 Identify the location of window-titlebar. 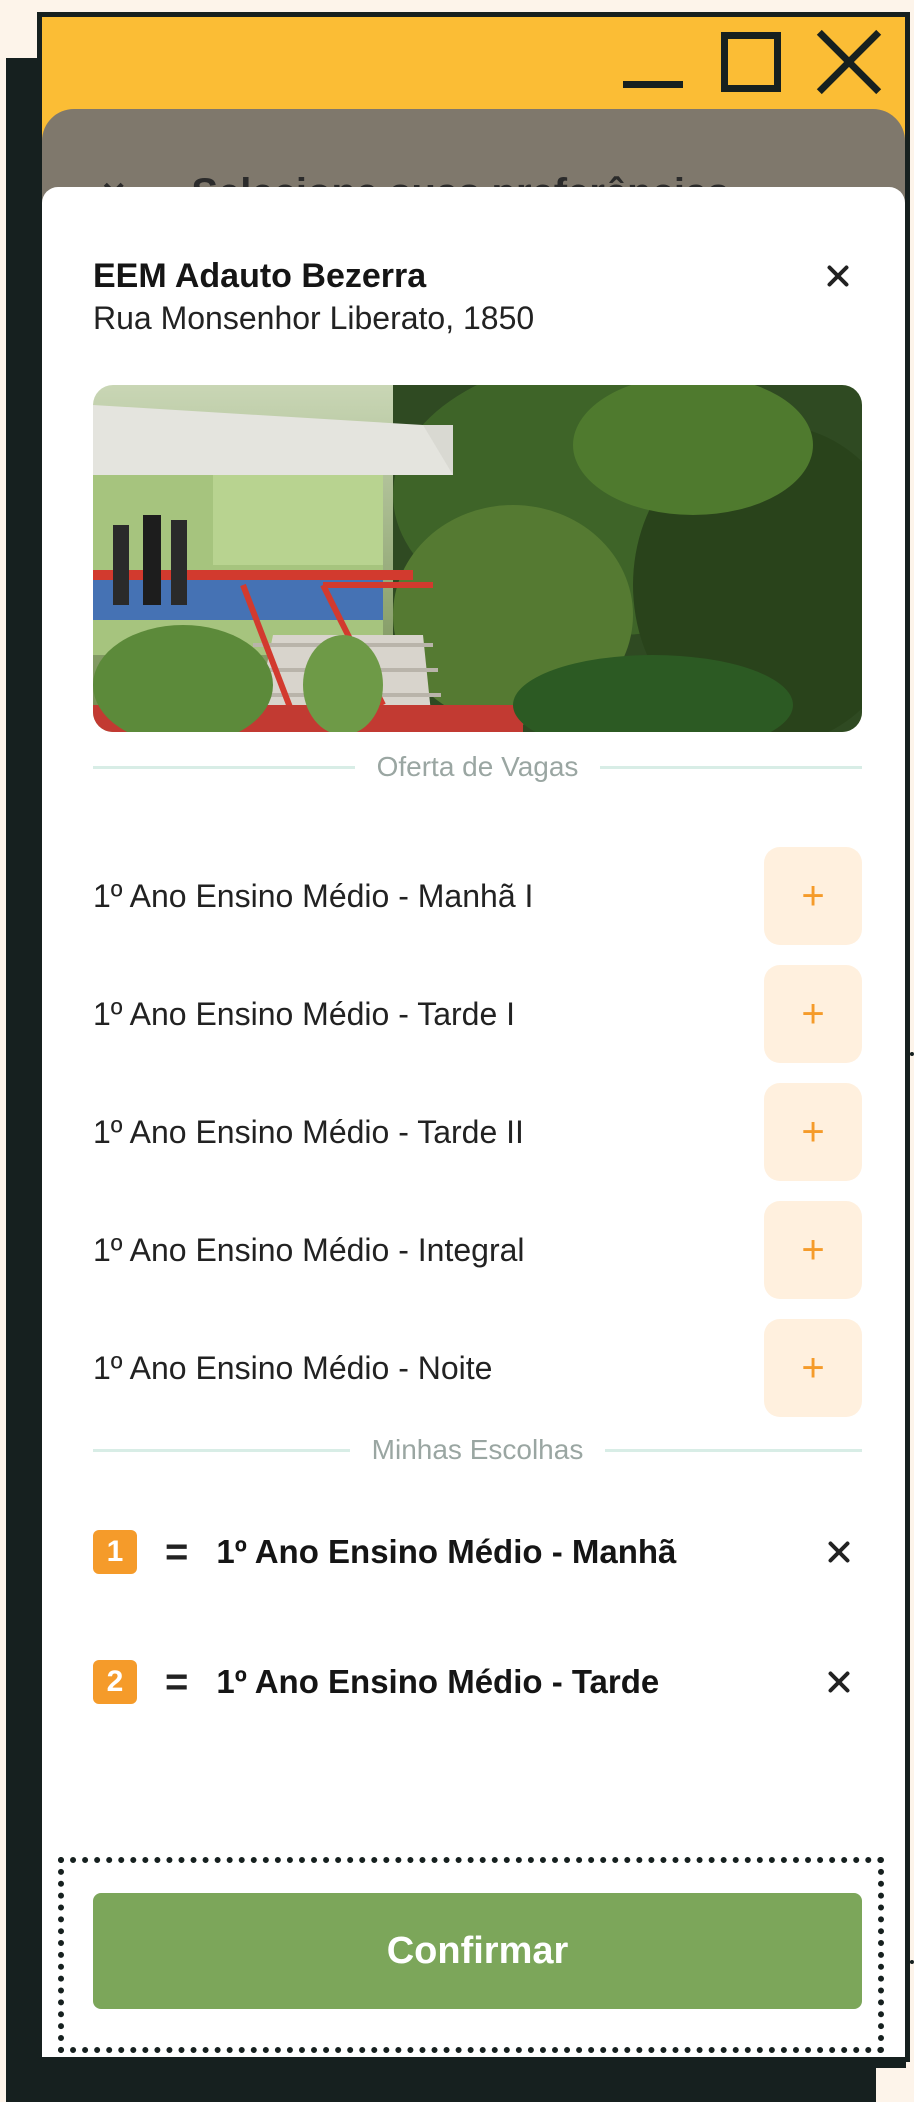
(745, 62).